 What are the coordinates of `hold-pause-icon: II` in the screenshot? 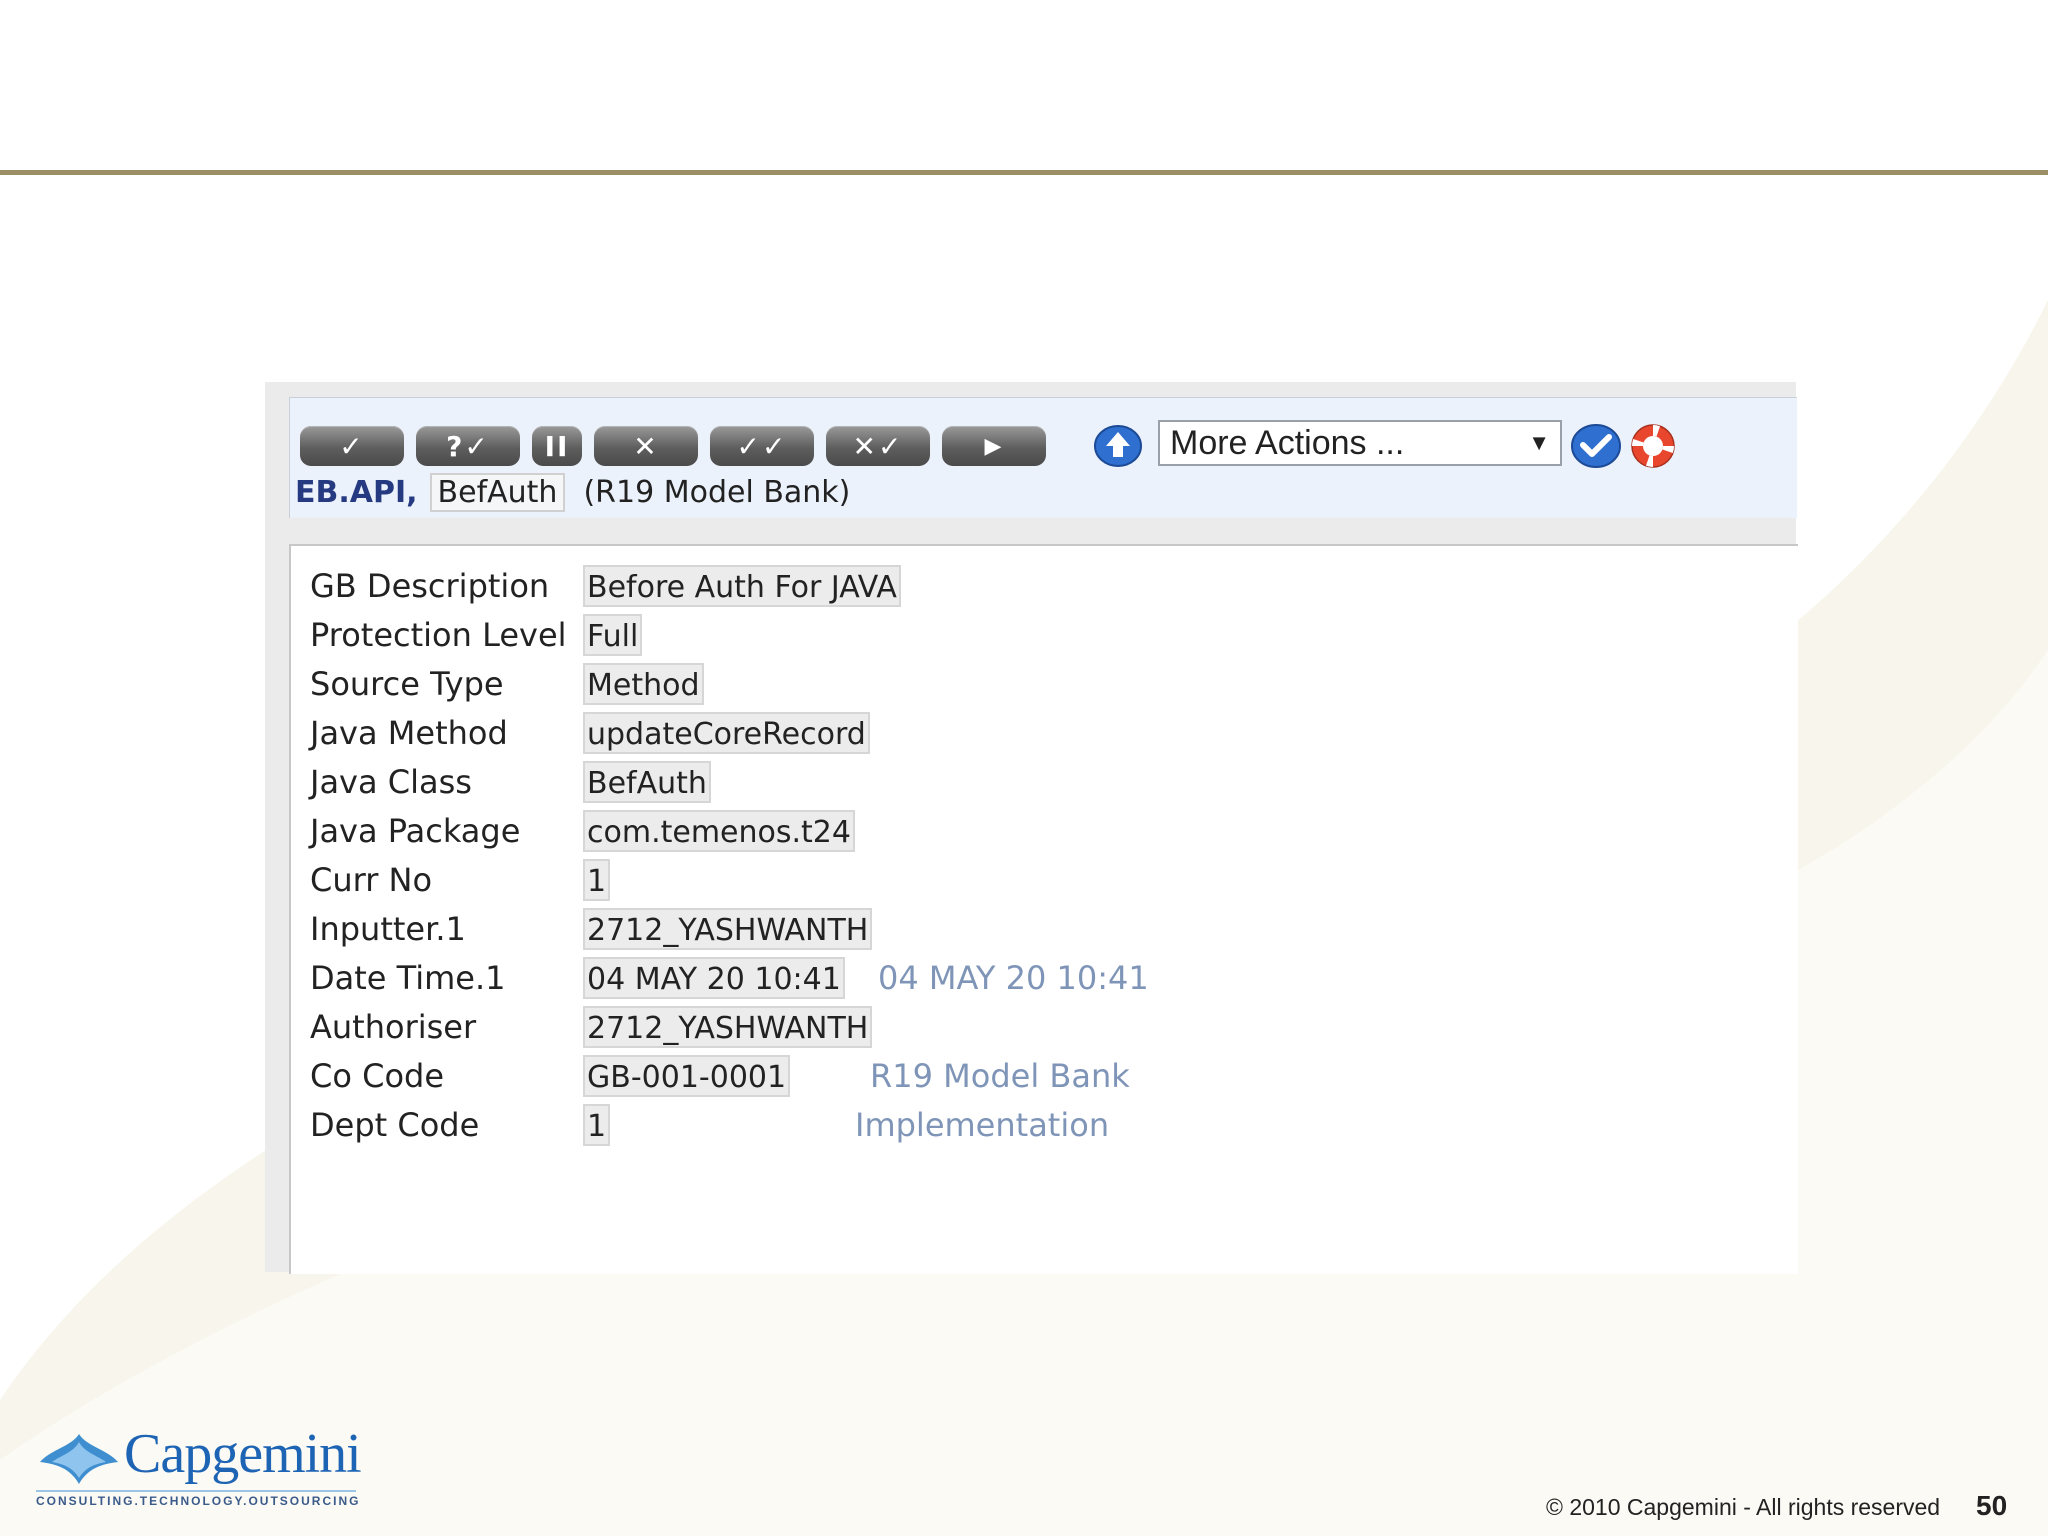 It's located at (557, 446).